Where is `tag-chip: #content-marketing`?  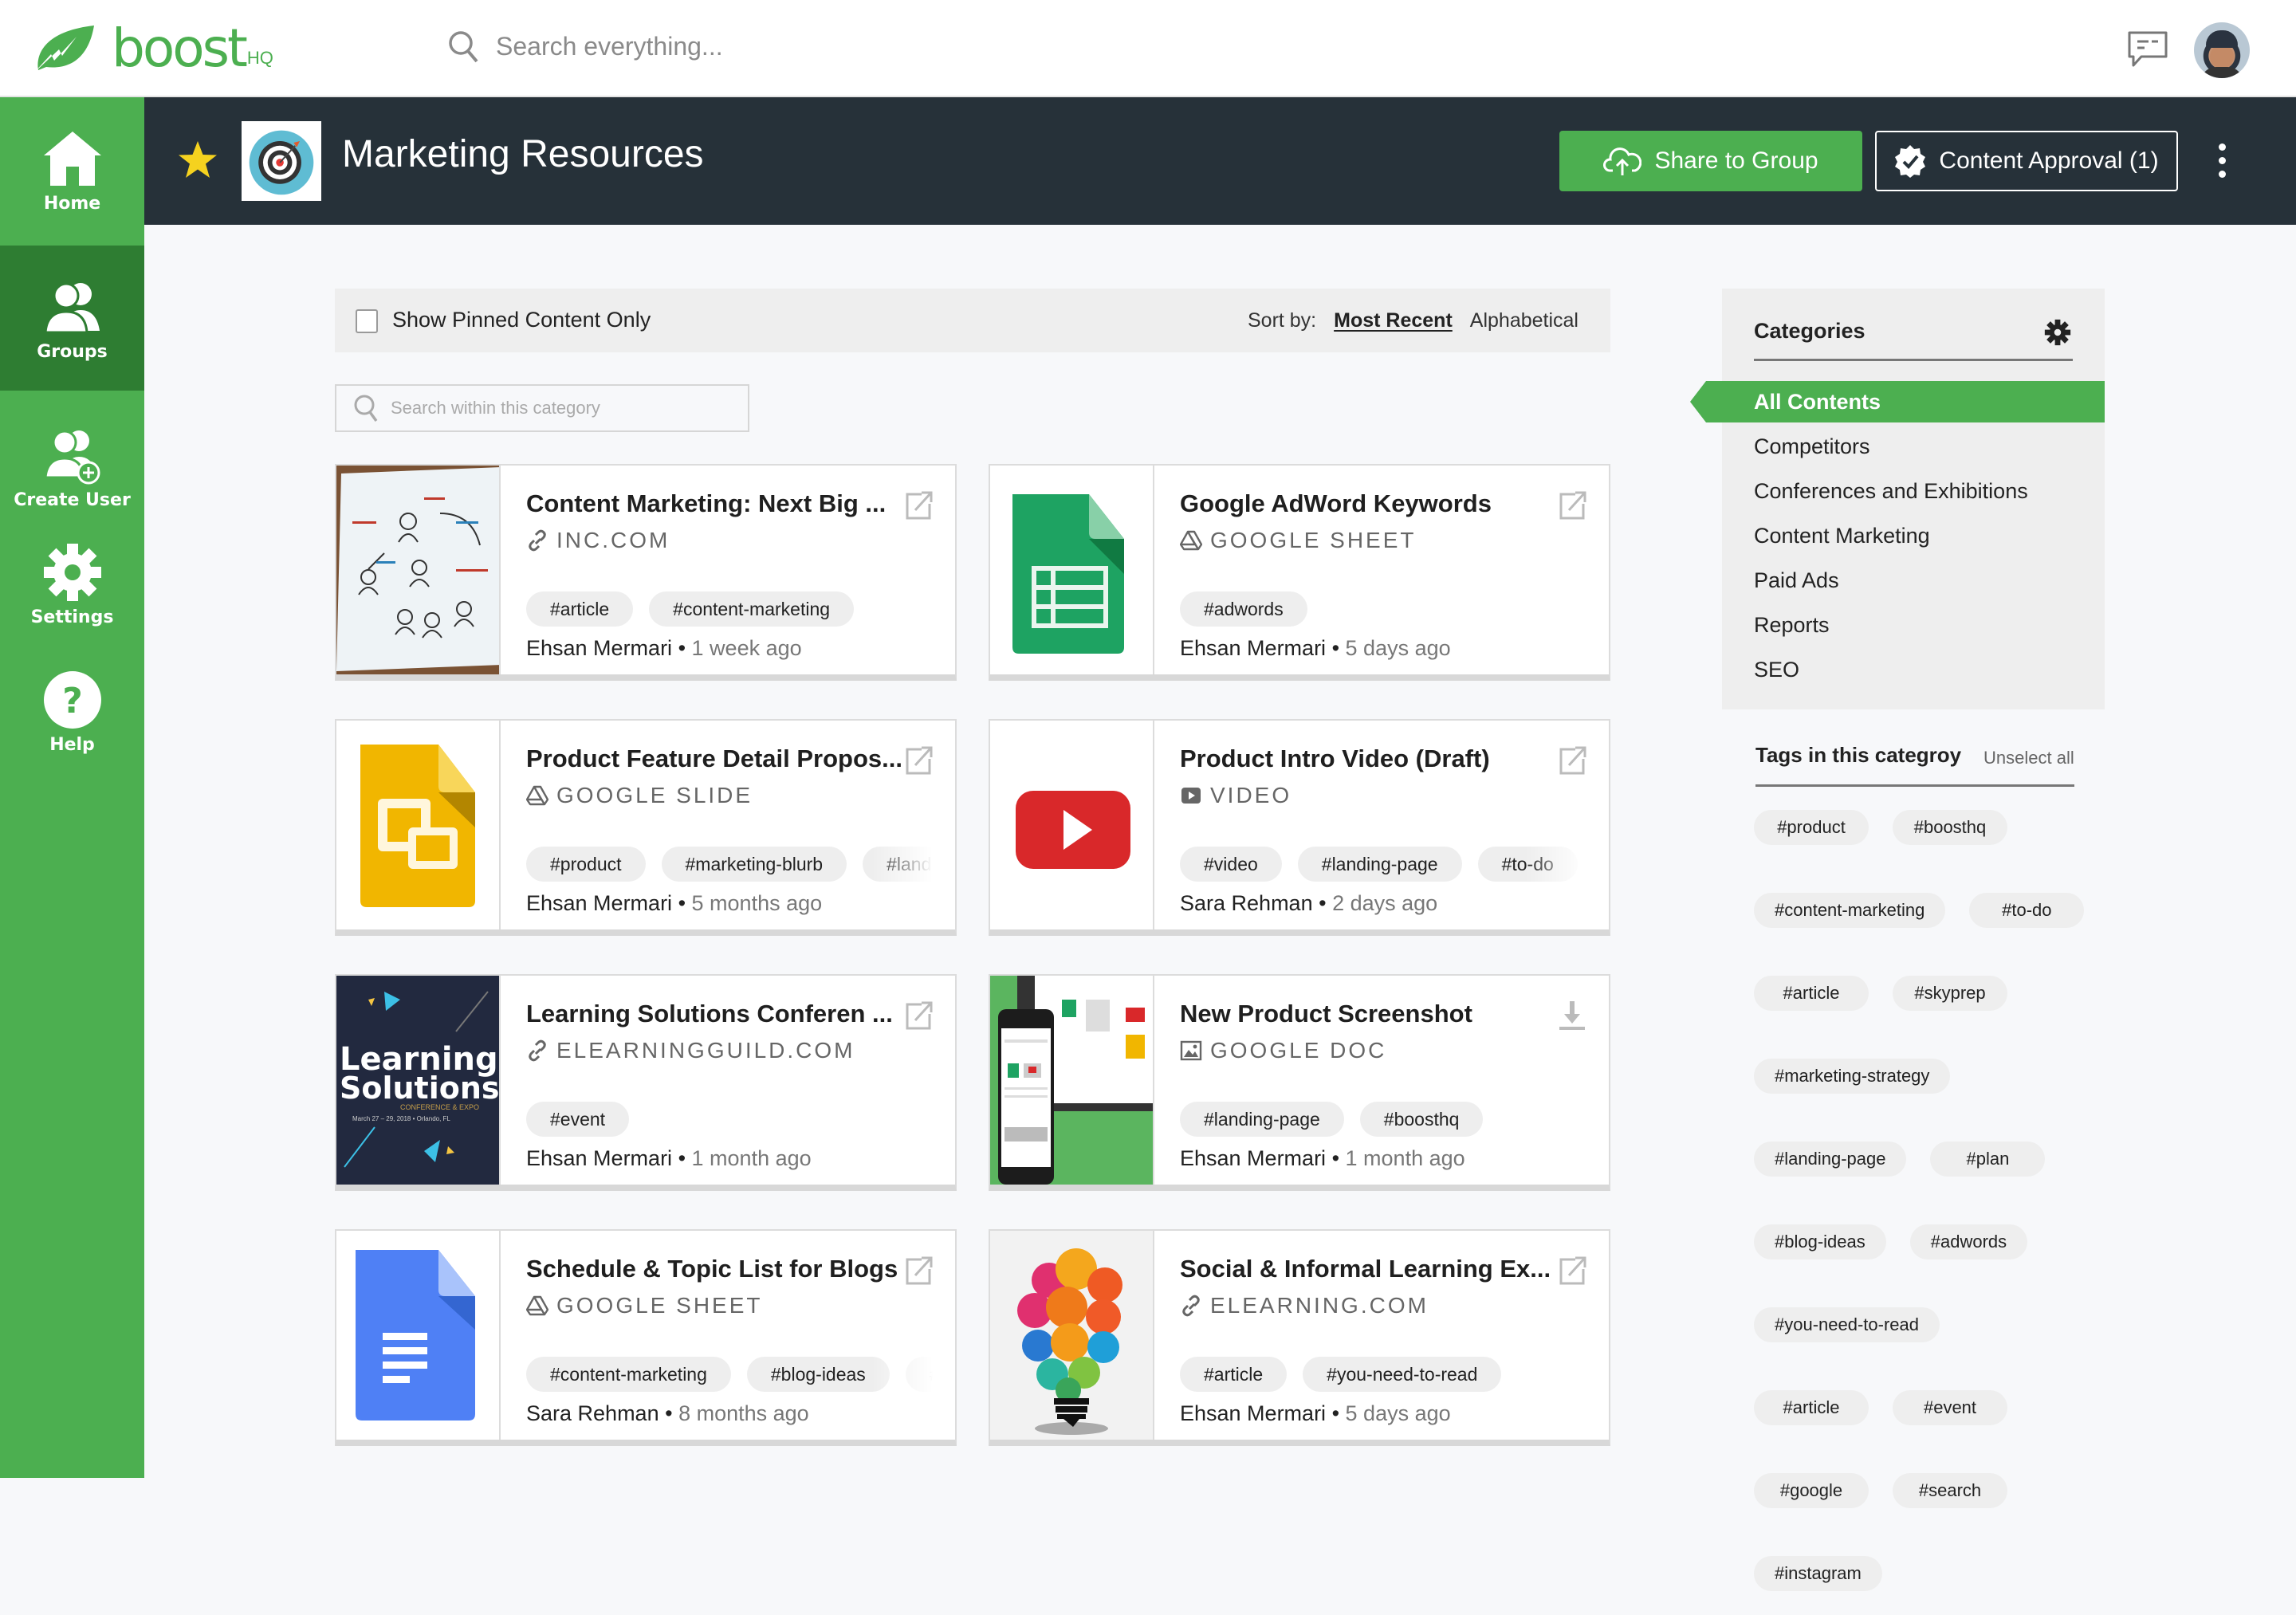 tag-chip: #content-marketing is located at coordinates (1850, 911).